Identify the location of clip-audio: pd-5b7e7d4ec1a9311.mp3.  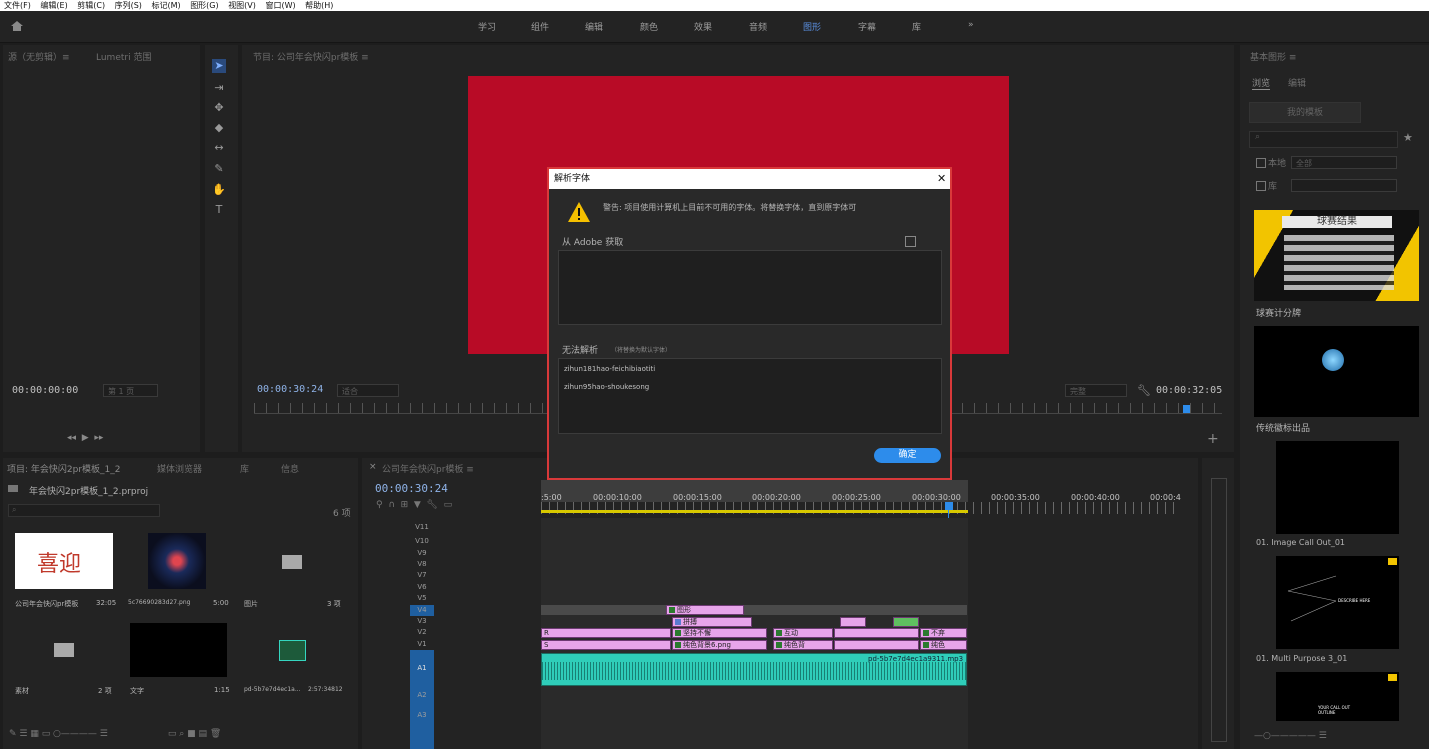
(754, 669).